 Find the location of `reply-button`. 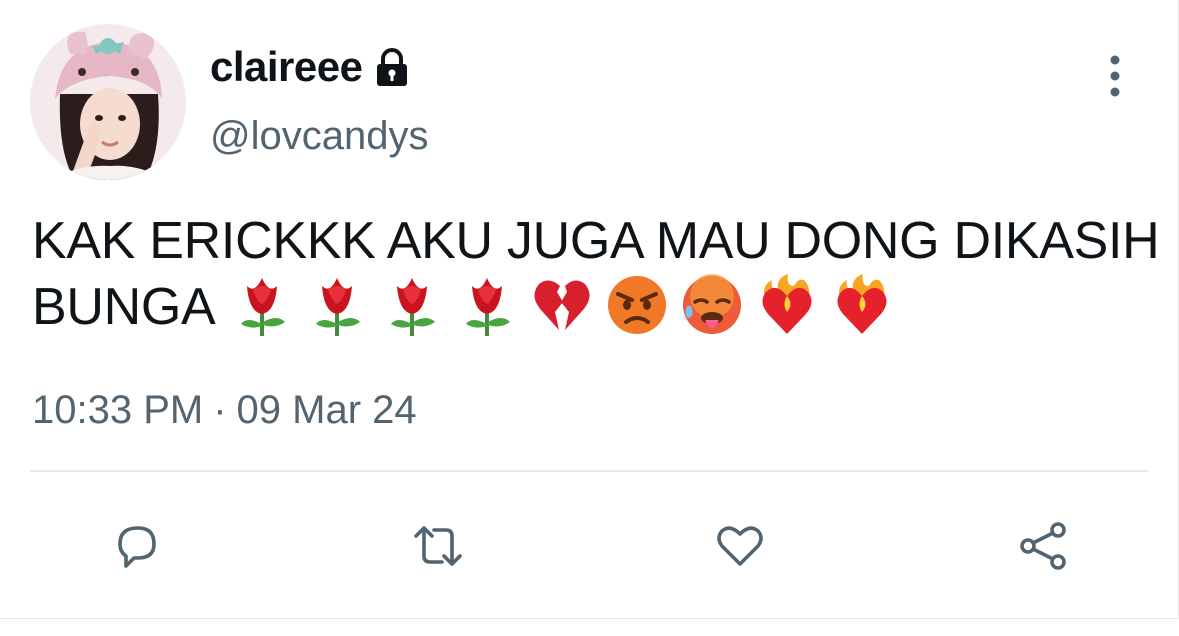

reply-button is located at coordinates (136, 546).